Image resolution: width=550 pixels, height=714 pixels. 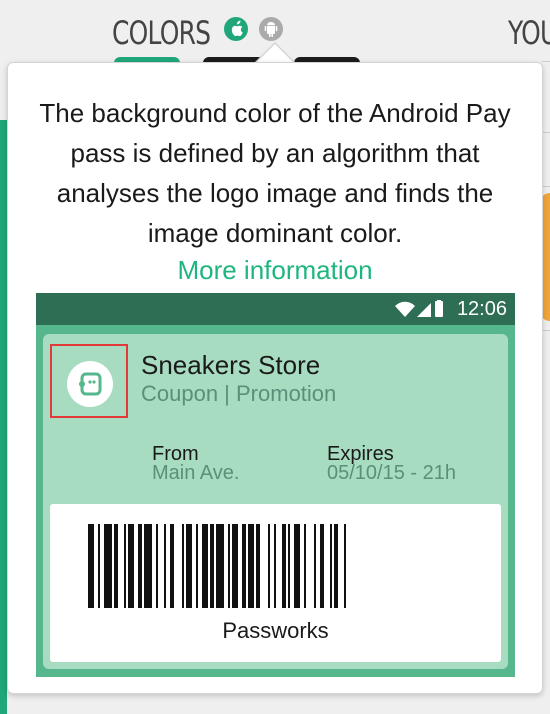 I want to click on you-section-title: YOU, so click(x=529, y=33).